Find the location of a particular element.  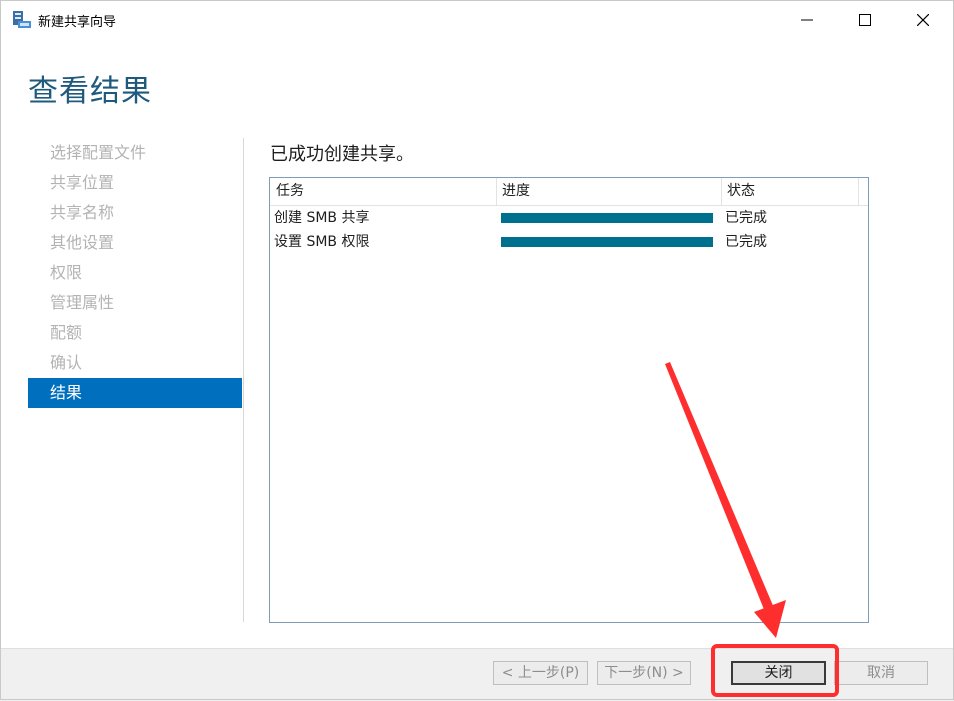

minimize-button is located at coordinates (807, 20).